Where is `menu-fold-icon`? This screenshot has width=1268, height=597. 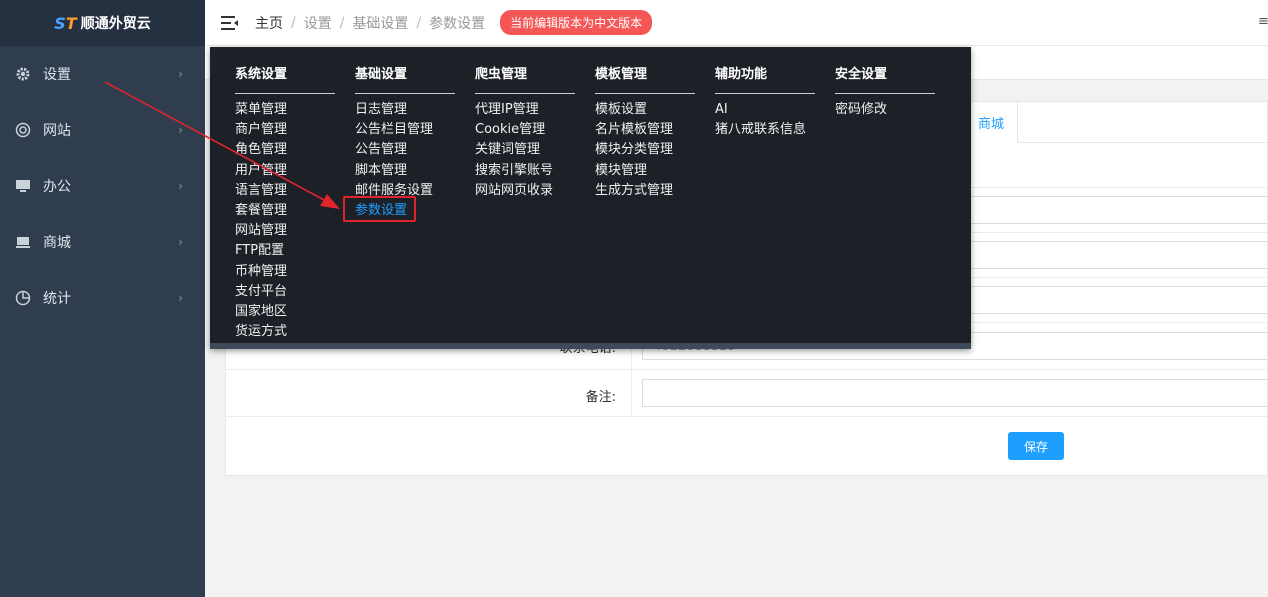
menu-fold-icon is located at coordinates (229, 22).